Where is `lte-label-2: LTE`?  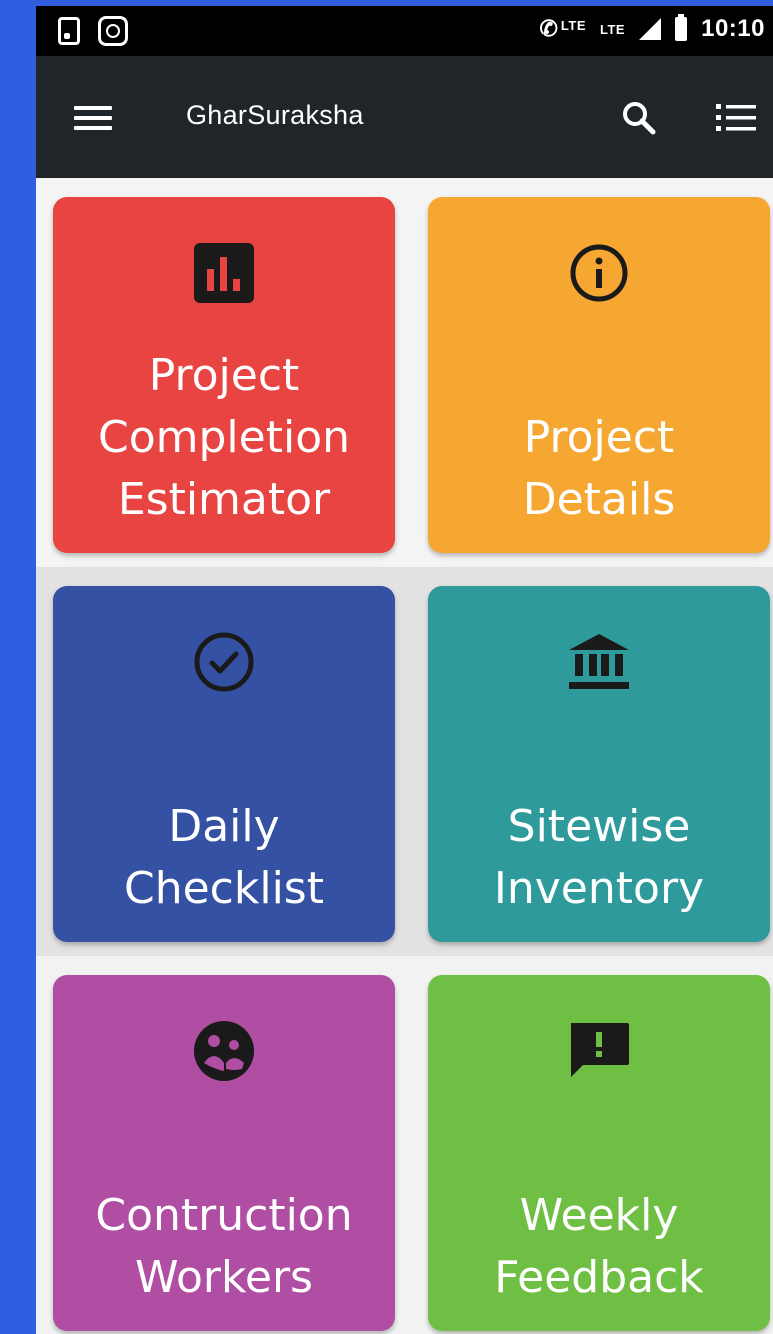
lte-label-2: LTE is located at coordinates (613, 29).